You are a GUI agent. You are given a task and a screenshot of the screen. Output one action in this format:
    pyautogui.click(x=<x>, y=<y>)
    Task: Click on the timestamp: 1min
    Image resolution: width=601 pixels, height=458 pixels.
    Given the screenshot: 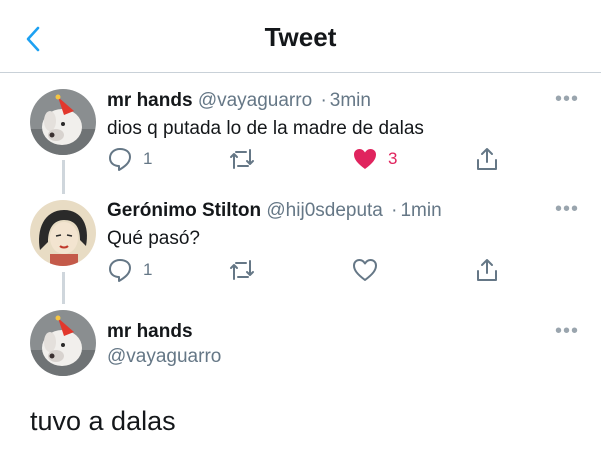 What is the action you would take?
    pyautogui.click(x=420, y=210)
    